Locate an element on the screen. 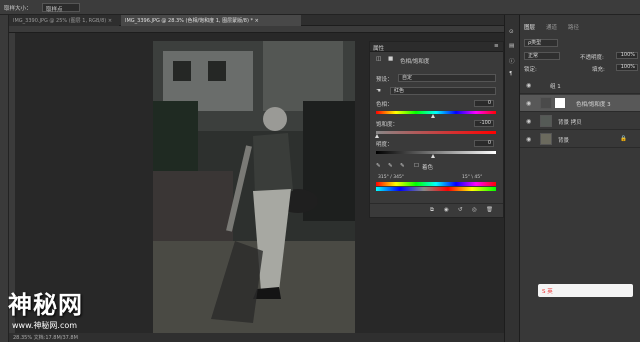 This screenshot has width=640, height=342. eyedropper-plus-icon: ✎ is located at coordinates (390, 166).